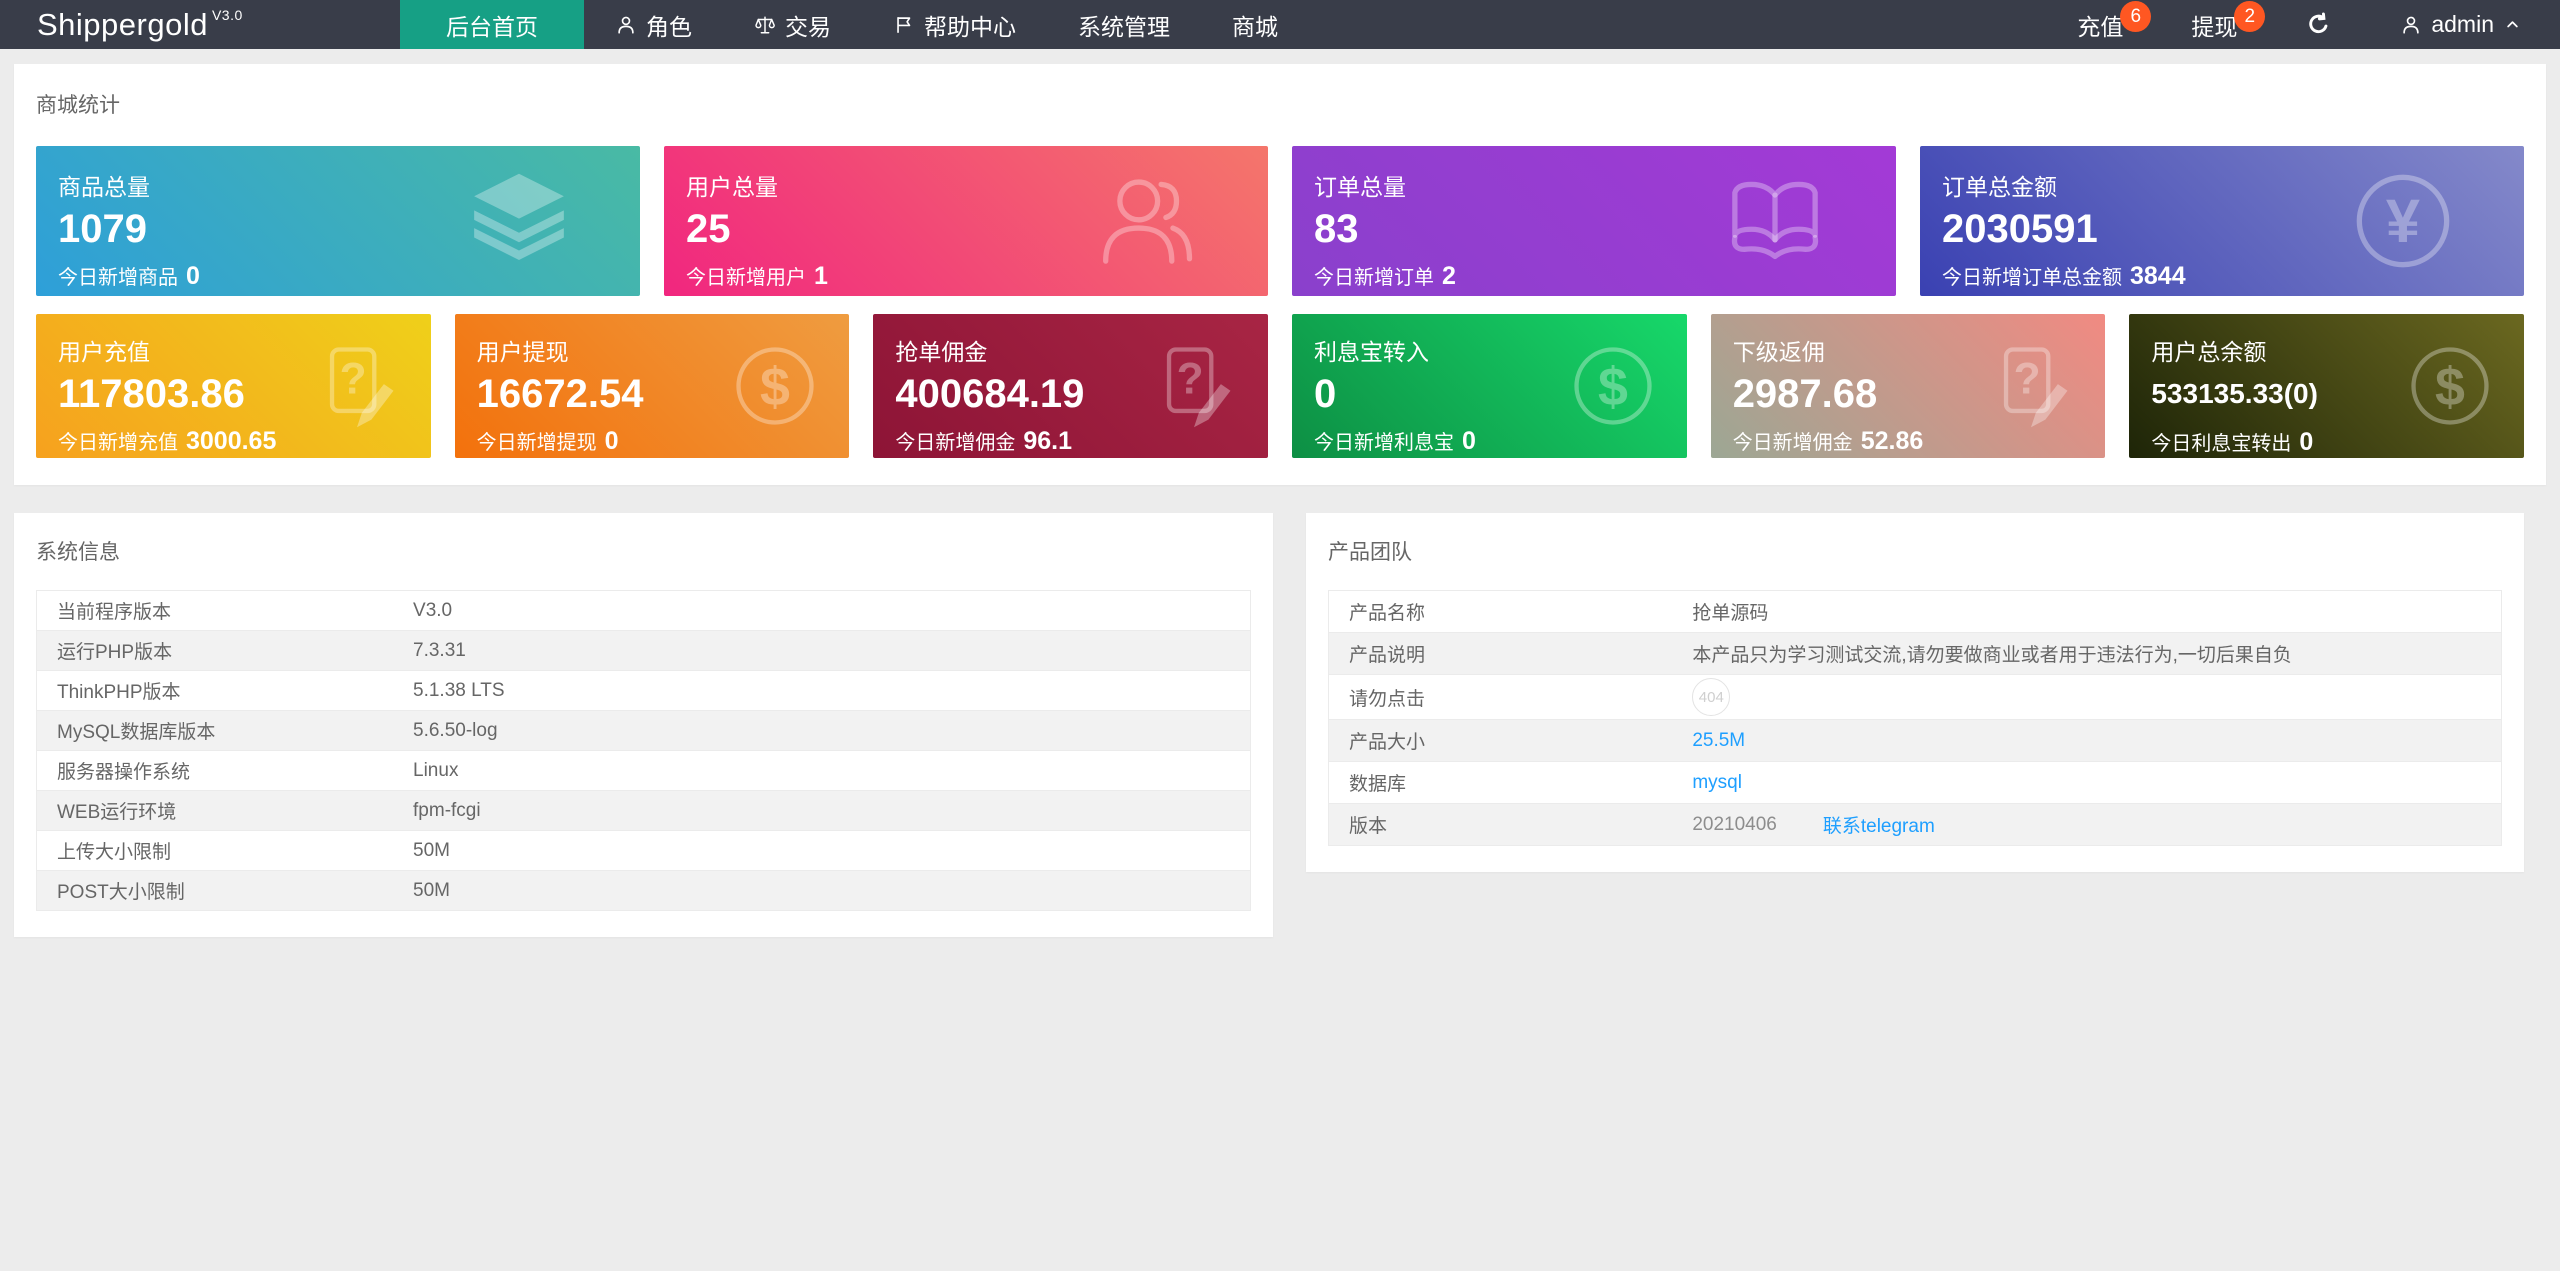  Describe the element at coordinates (2512, 24) in the screenshot. I see `chevron-up-icon` at that location.